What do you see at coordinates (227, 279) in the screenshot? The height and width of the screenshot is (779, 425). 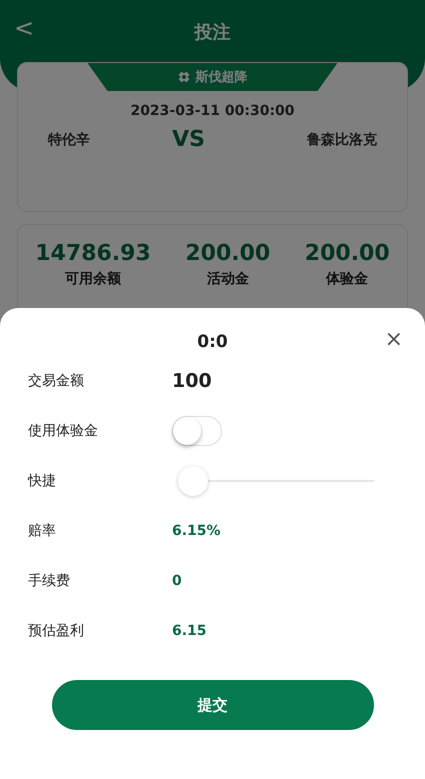 I see `balance-label: 活动金` at bounding box center [227, 279].